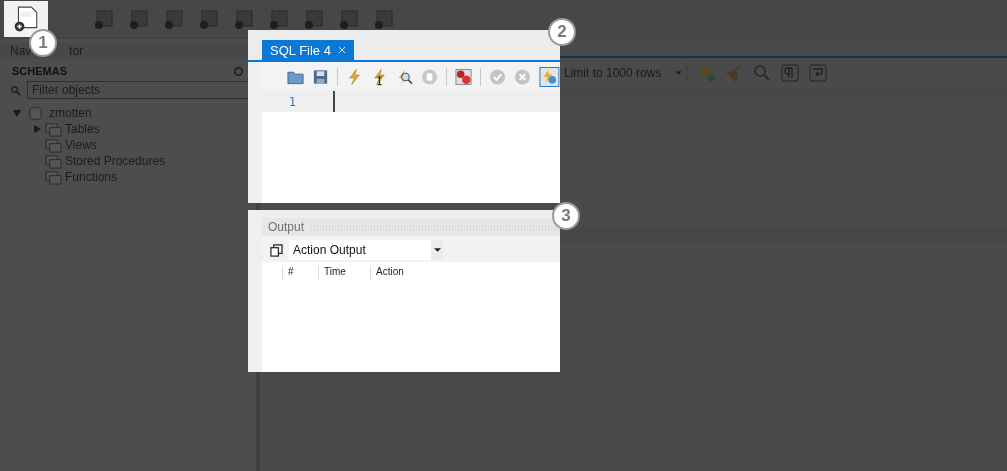 The image size is (1007, 471). I want to click on stop-hand-icon, so click(430, 77).